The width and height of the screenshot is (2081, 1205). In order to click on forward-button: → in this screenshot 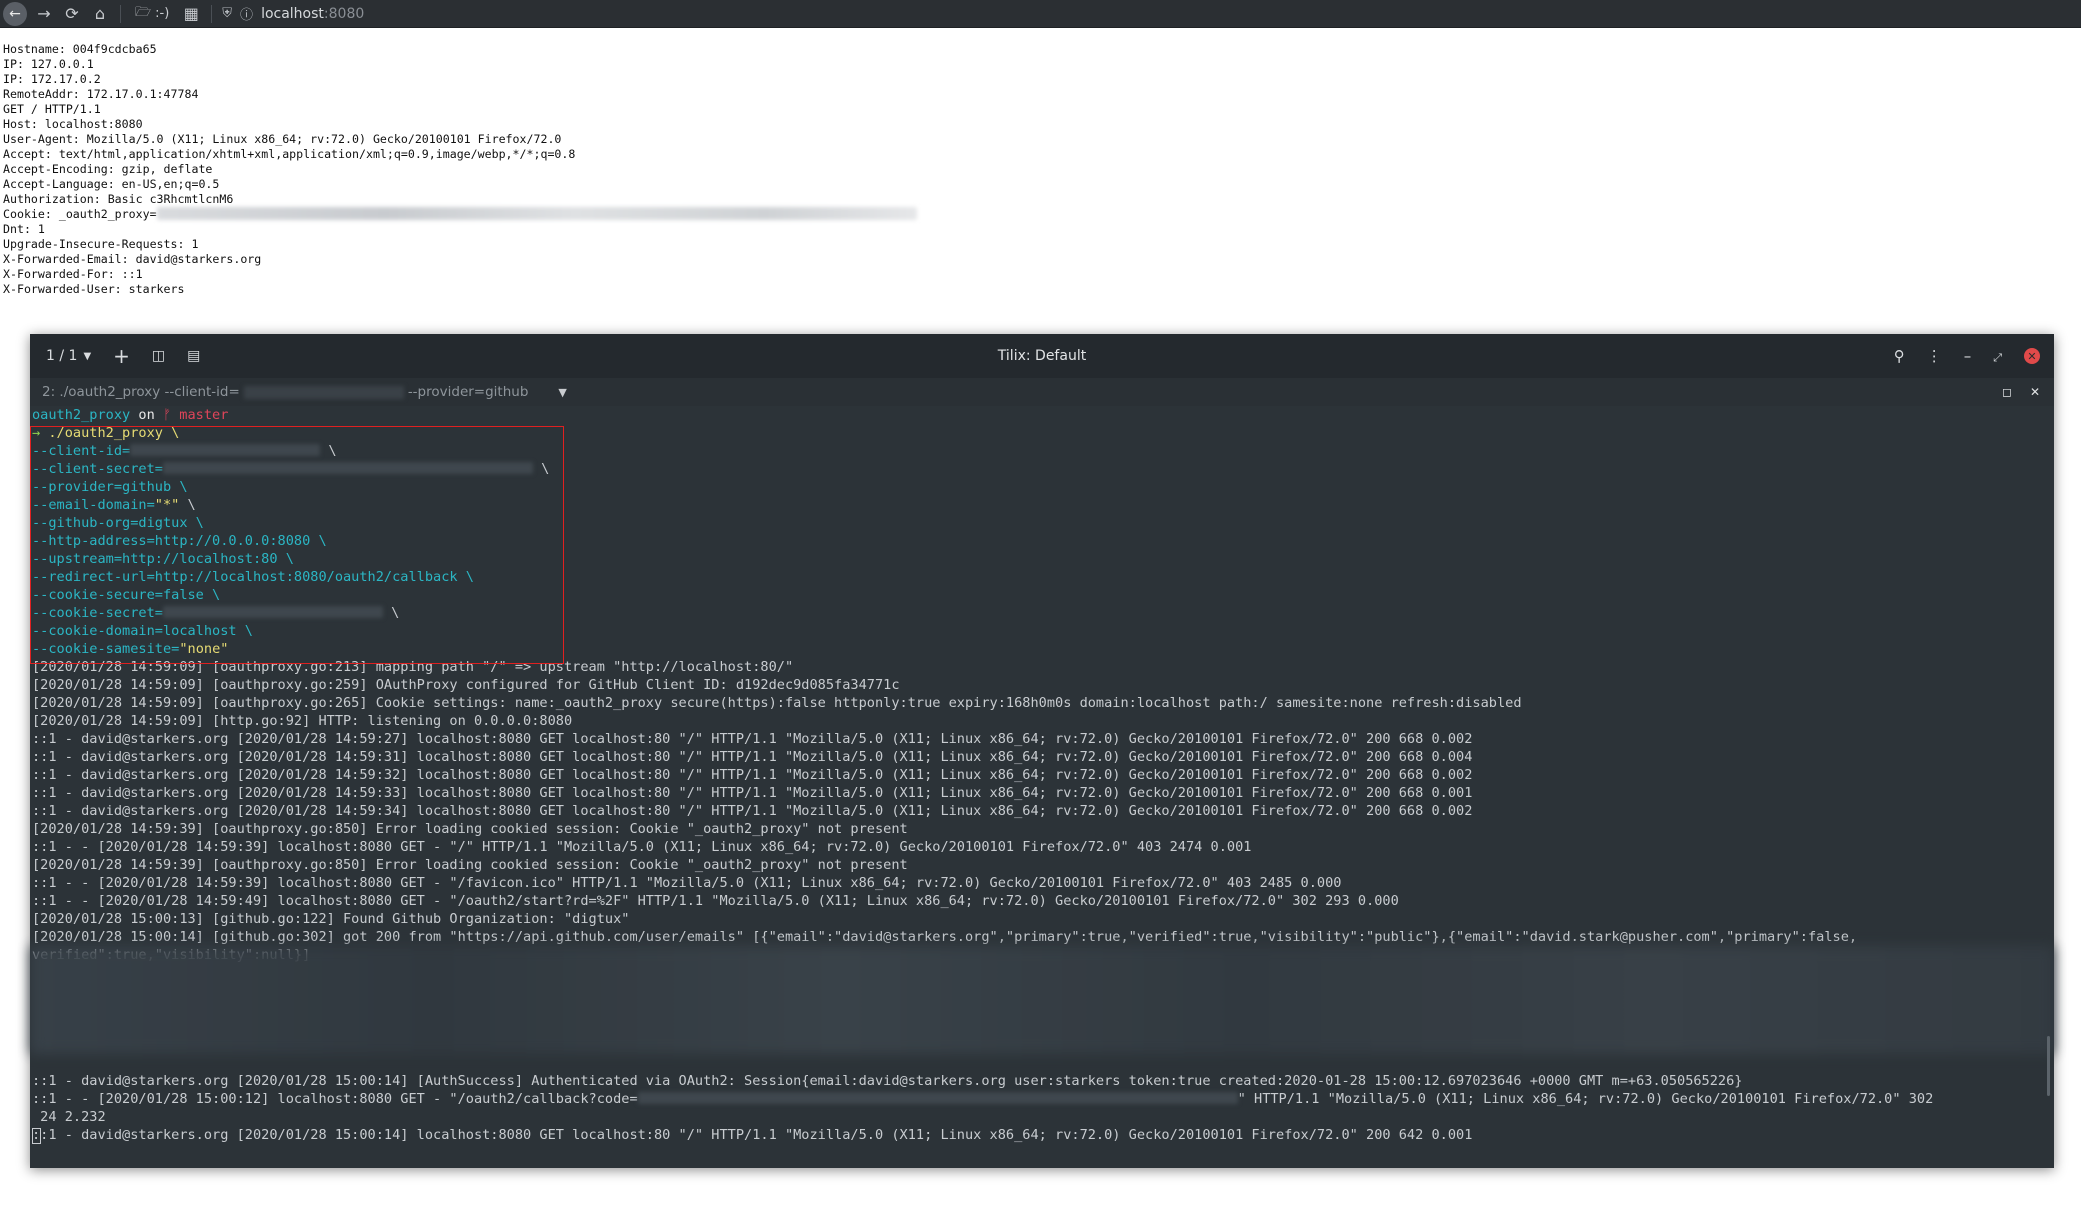, I will do `click(44, 14)`.